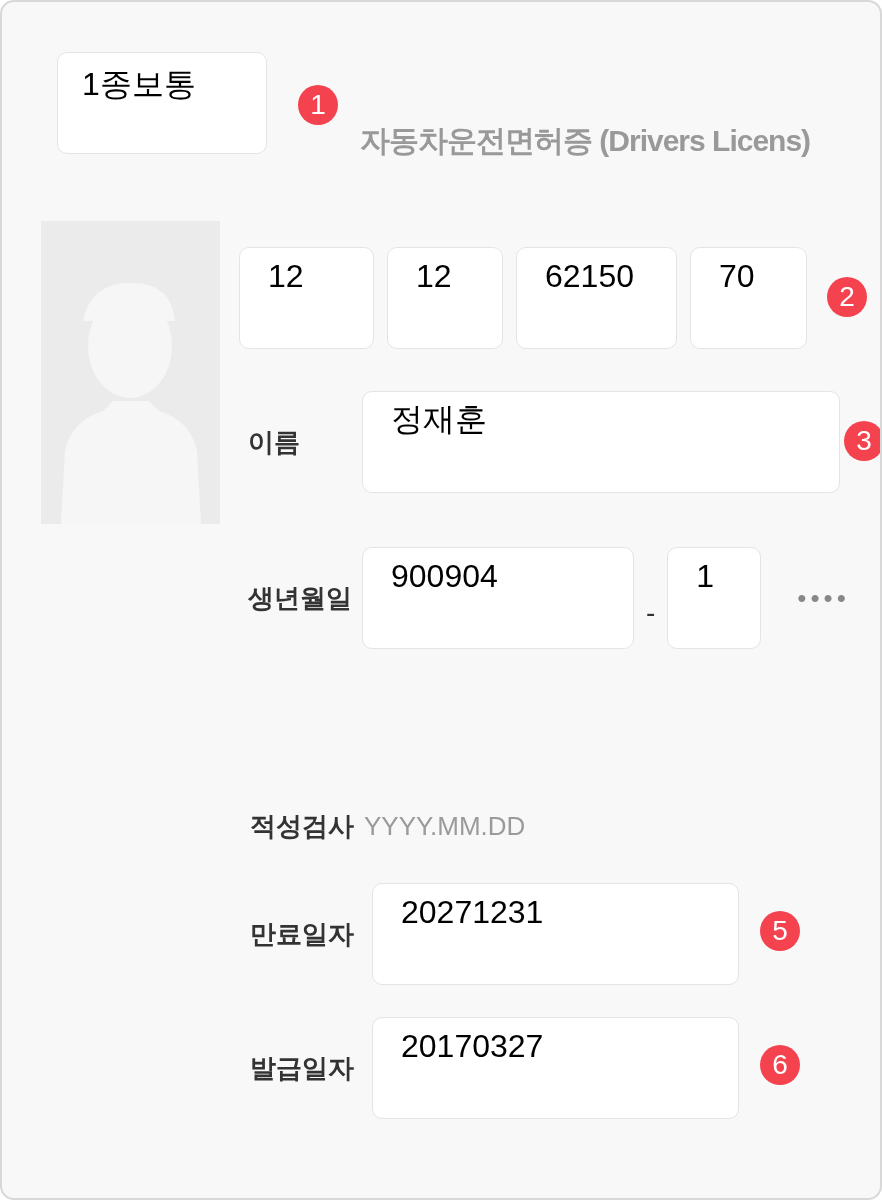 The width and height of the screenshot is (882, 1200). What do you see at coordinates (300, 598) in the screenshot?
I see `field-label: 생년월일` at bounding box center [300, 598].